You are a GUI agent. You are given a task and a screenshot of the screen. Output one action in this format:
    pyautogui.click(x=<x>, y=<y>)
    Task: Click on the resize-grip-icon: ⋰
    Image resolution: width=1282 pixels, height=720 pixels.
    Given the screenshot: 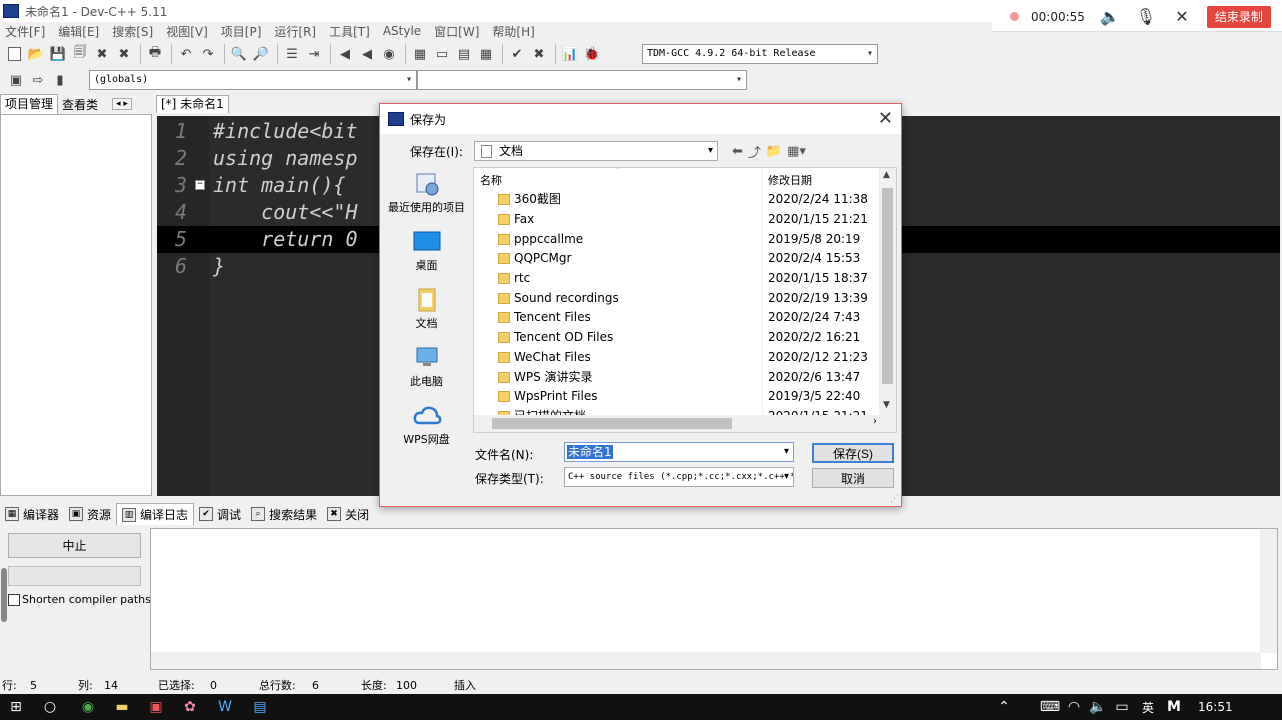 What is the action you would take?
    pyautogui.click(x=894, y=499)
    